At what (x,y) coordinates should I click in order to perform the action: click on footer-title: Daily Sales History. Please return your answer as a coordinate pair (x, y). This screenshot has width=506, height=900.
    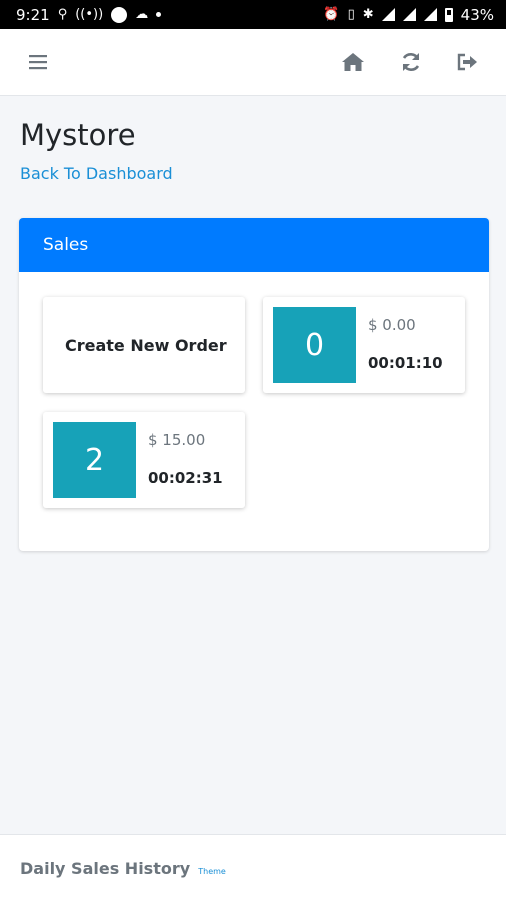
    Looking at the image, I should click on (105, 868).